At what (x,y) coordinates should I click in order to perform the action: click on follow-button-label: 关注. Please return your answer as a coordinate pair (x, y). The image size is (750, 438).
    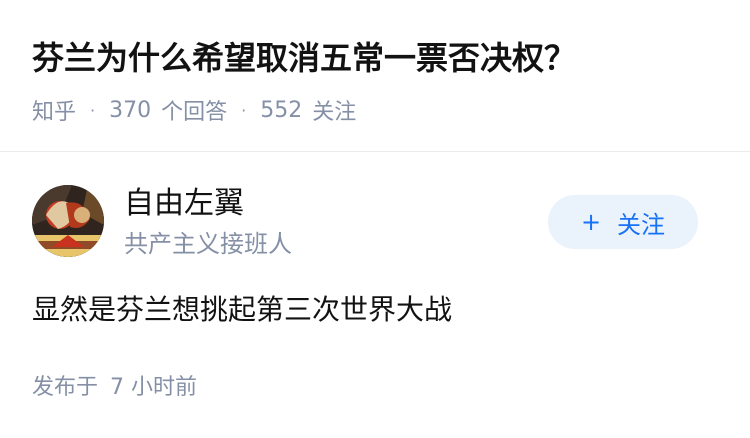
    Looking at the image, I should click on (641, 224).